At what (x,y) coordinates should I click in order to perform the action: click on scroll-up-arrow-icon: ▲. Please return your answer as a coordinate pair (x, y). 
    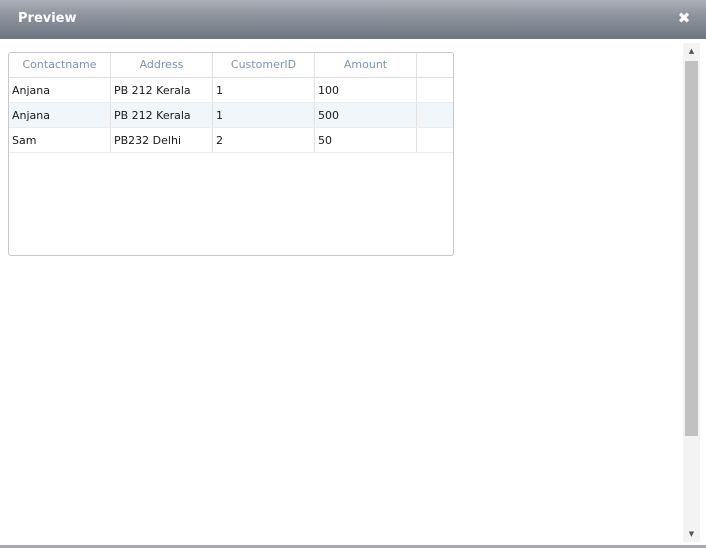
    Looking at the image, I should click on (691, 51).